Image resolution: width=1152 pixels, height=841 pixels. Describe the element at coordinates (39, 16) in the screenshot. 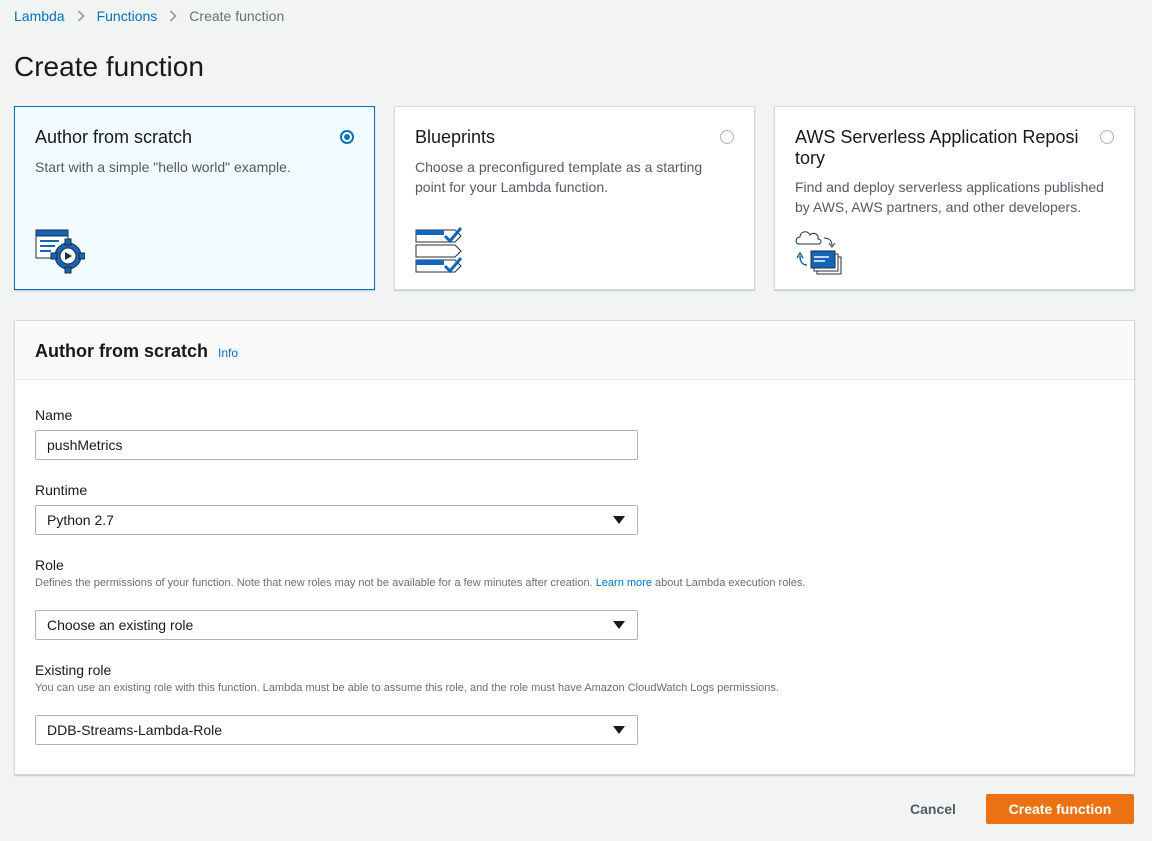

I see `breadcrumb-lambda-link: Lambda` at that location.